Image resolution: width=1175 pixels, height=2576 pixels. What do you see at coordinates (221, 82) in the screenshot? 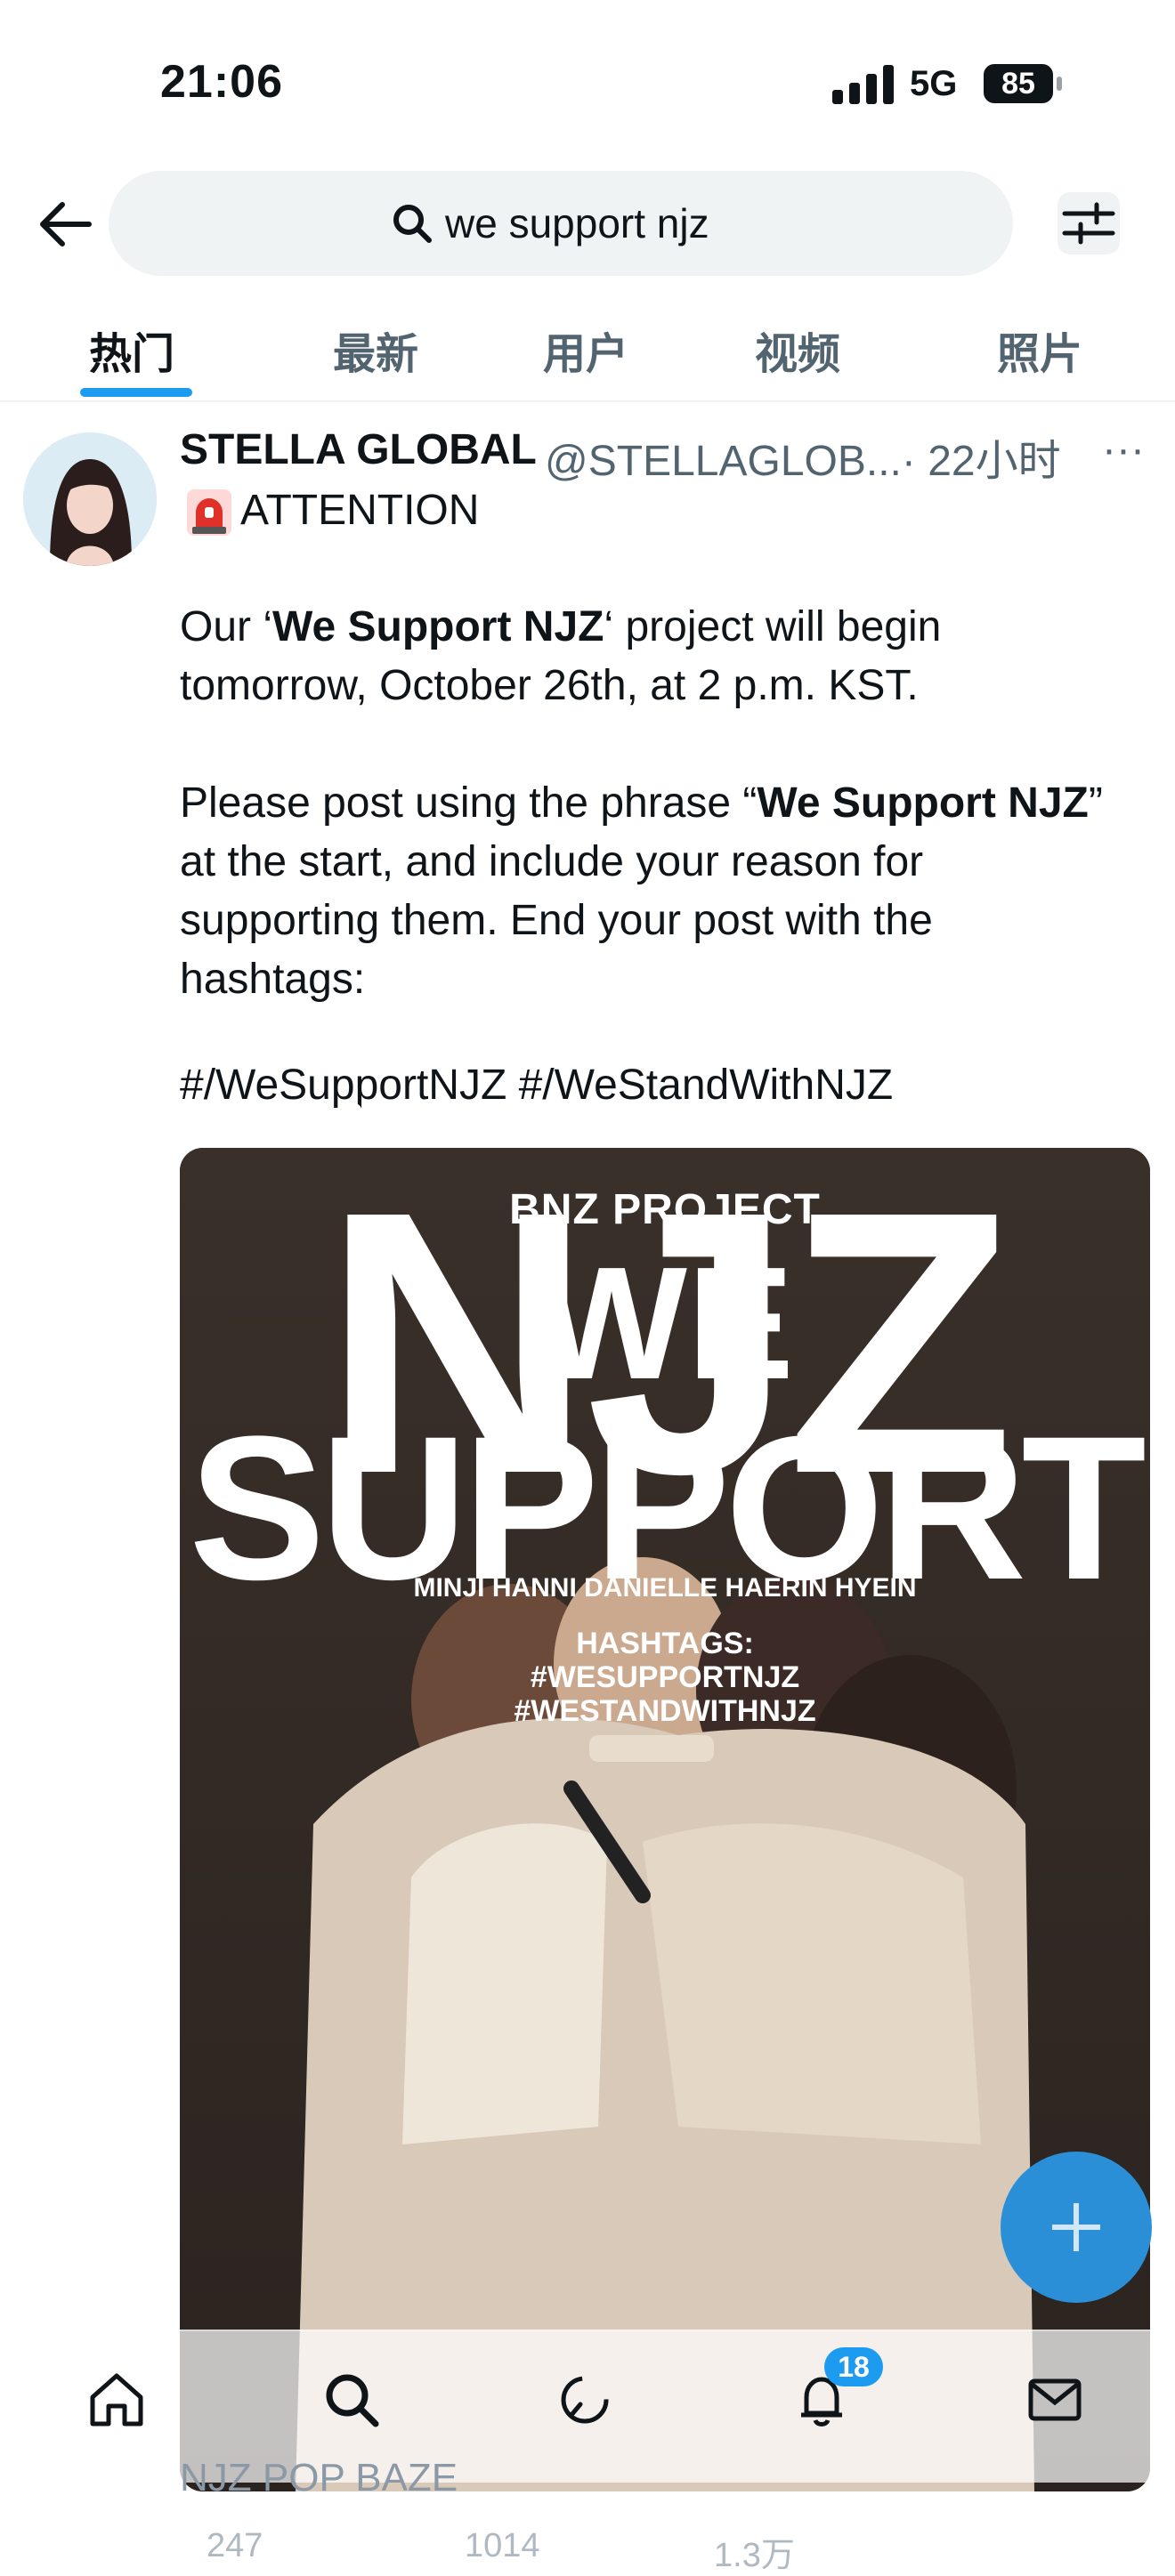
I see `status-time: 21:06` at bounding box center [221, 82].